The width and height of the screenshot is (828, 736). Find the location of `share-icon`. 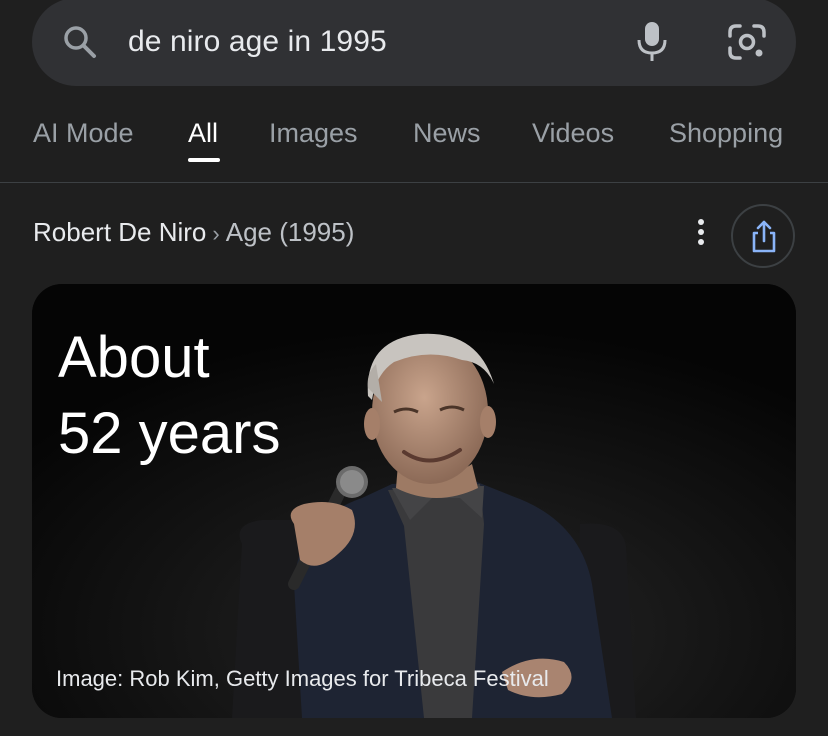

share-icon is located at coordinates (764, 236).